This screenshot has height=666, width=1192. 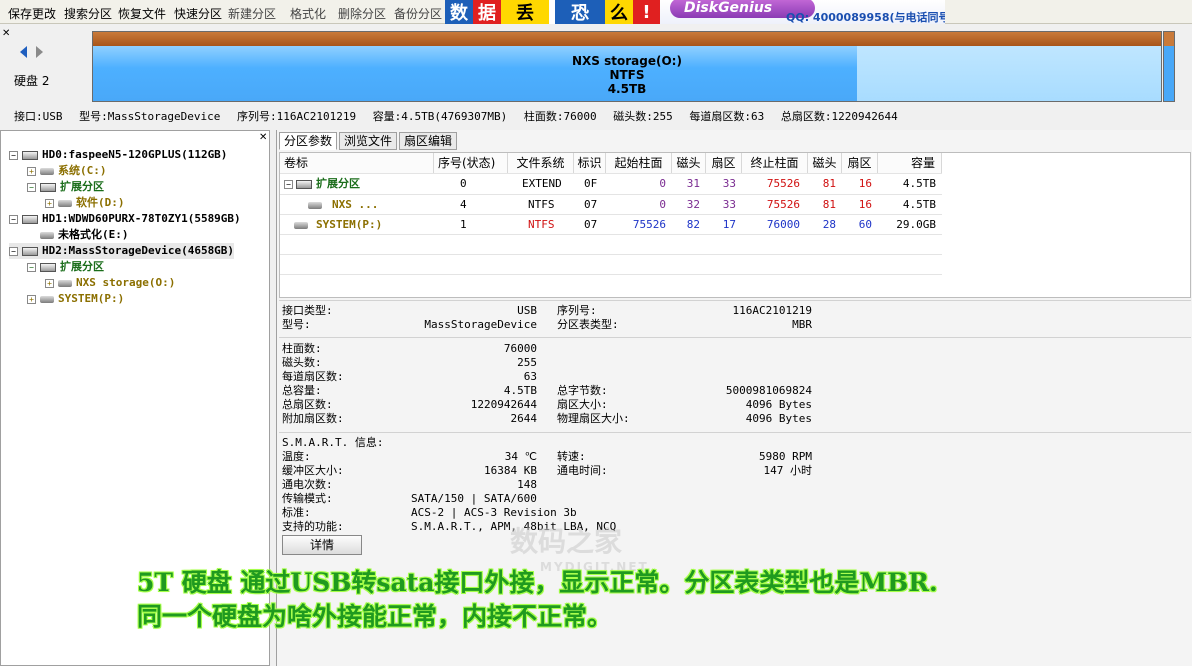 What do you see at coordinates (296, 116) in the screenshot?
I see `info-serial: 序列号:116AC2101219` at bounding box center [296, 116].